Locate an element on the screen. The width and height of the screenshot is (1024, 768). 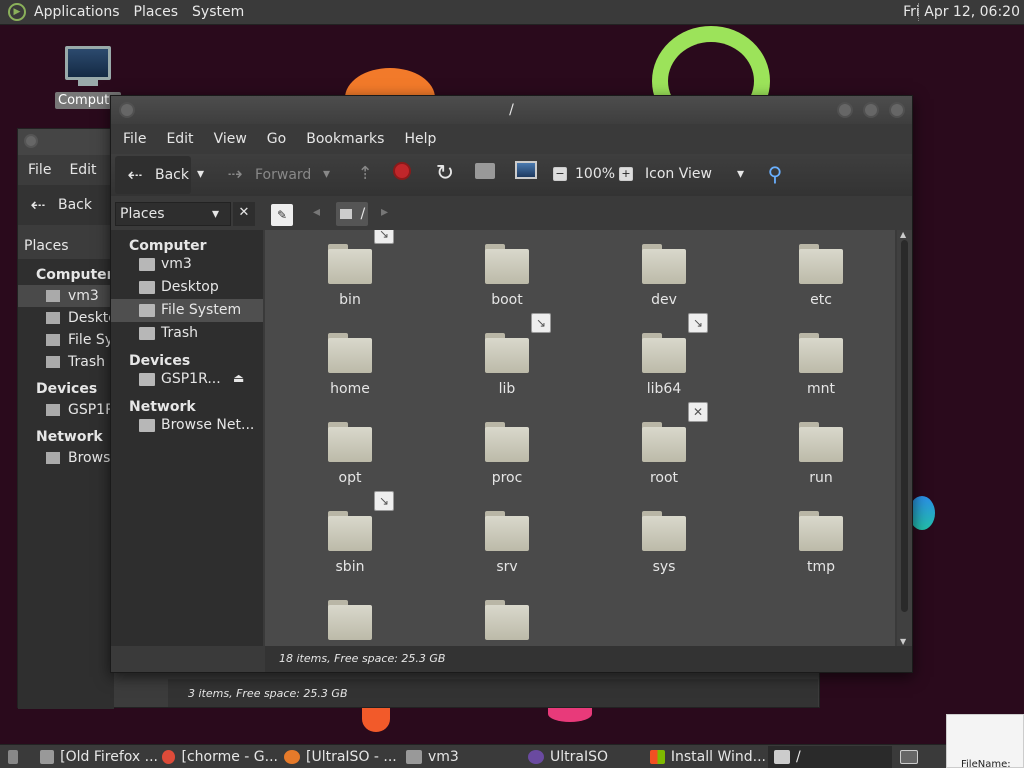
file-item: run is located at coordinates (821, 454).